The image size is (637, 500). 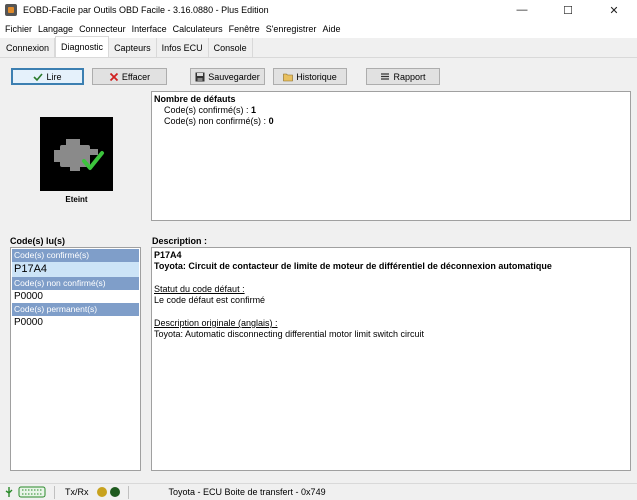 I want to click on engine-status-label: Eteint, so click(x=76, y=199).